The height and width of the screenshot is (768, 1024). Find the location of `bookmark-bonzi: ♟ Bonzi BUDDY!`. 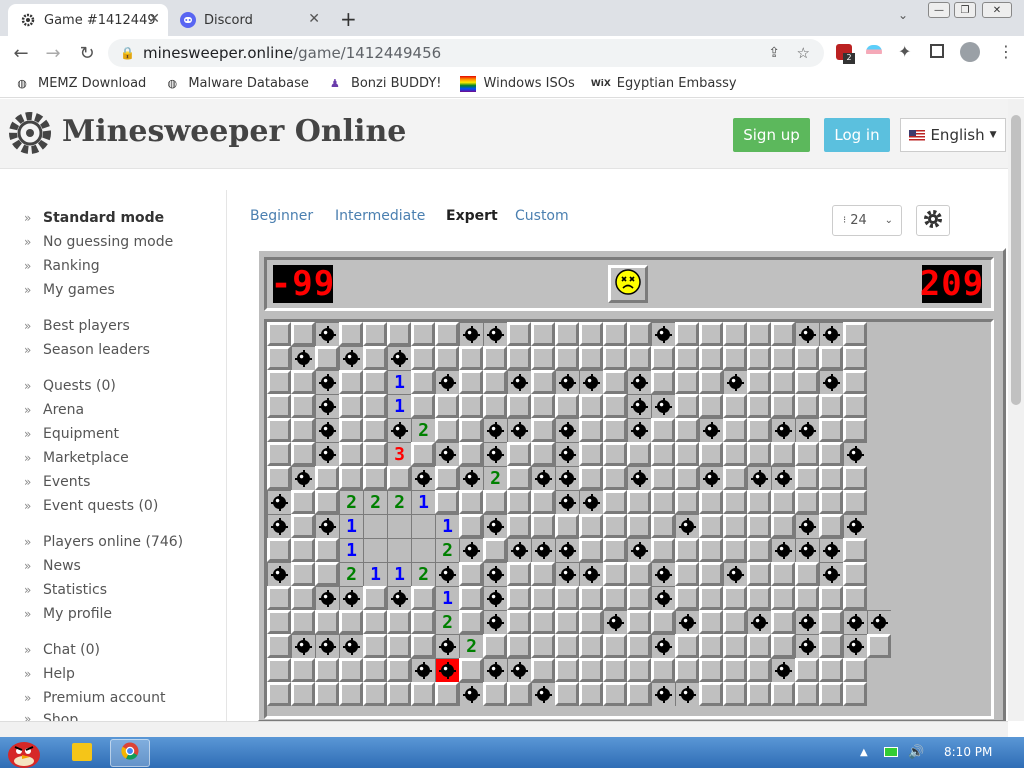

bookmark-bonzi: ♟ Bonzi BUDDY! is located at coordinates (384, 84).